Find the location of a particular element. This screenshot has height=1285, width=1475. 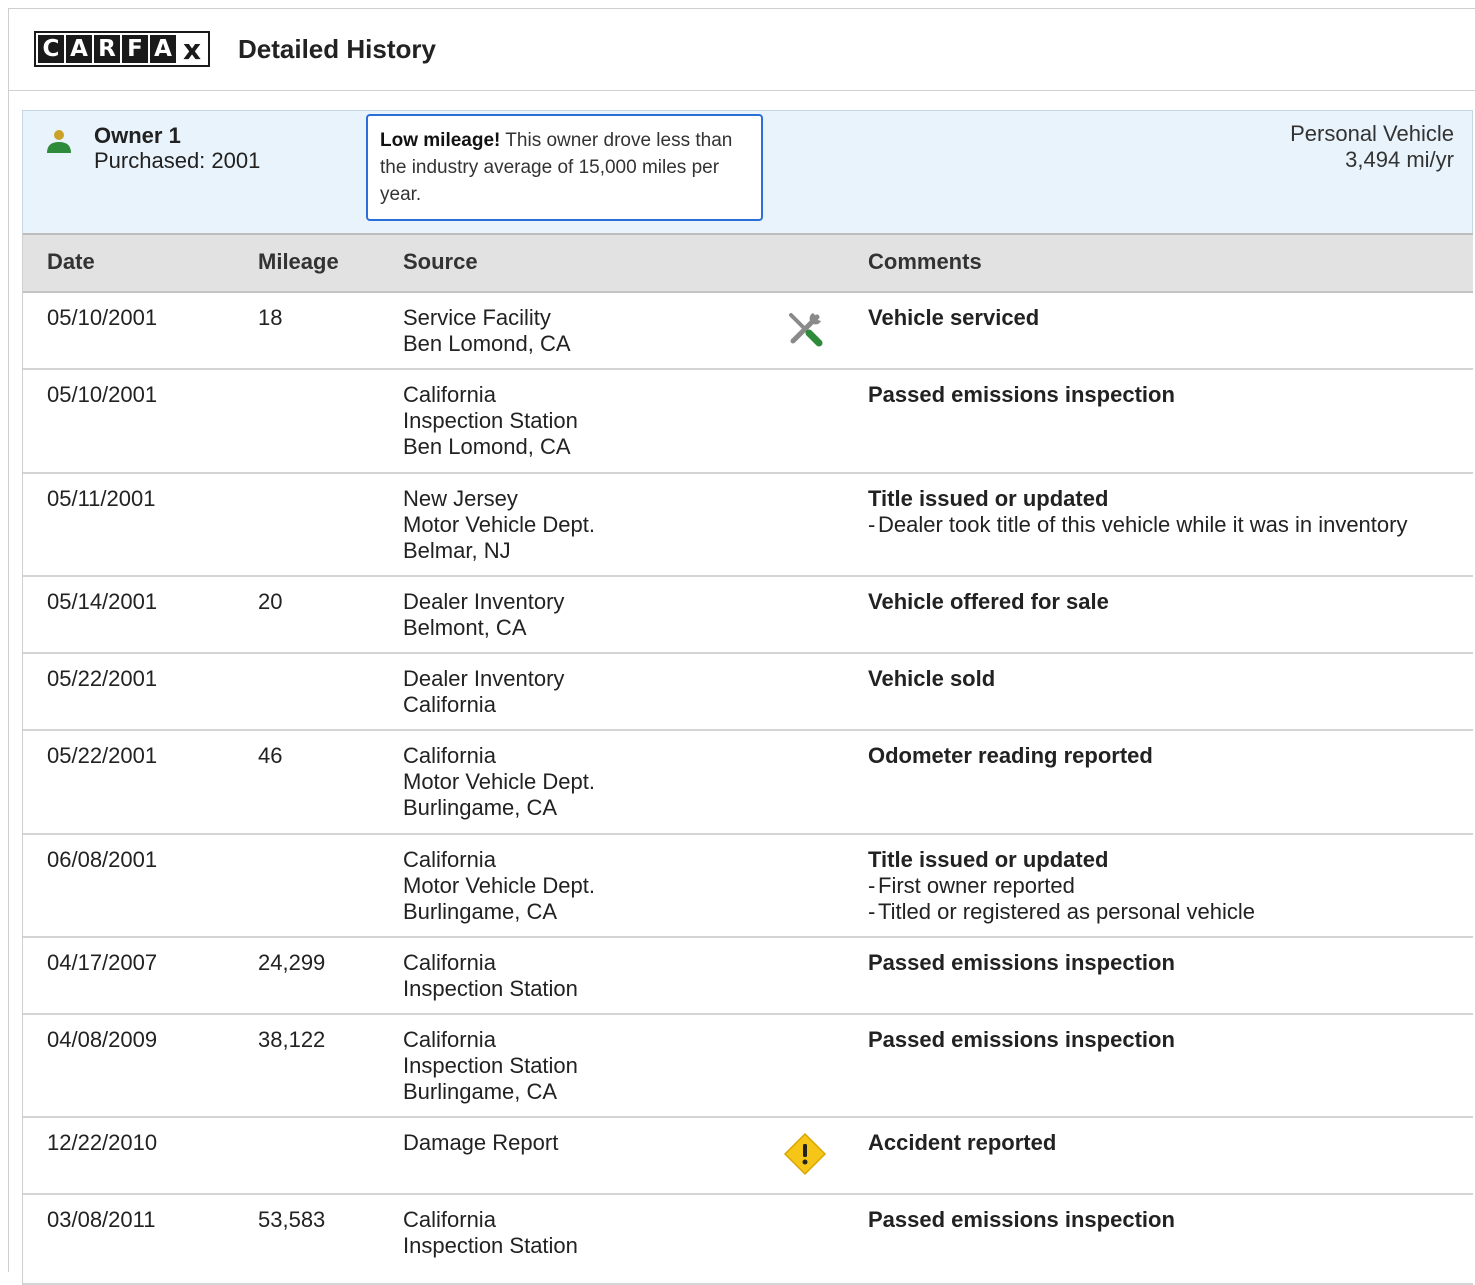

row-mileage: 46 is located at coordinates (270, 755).